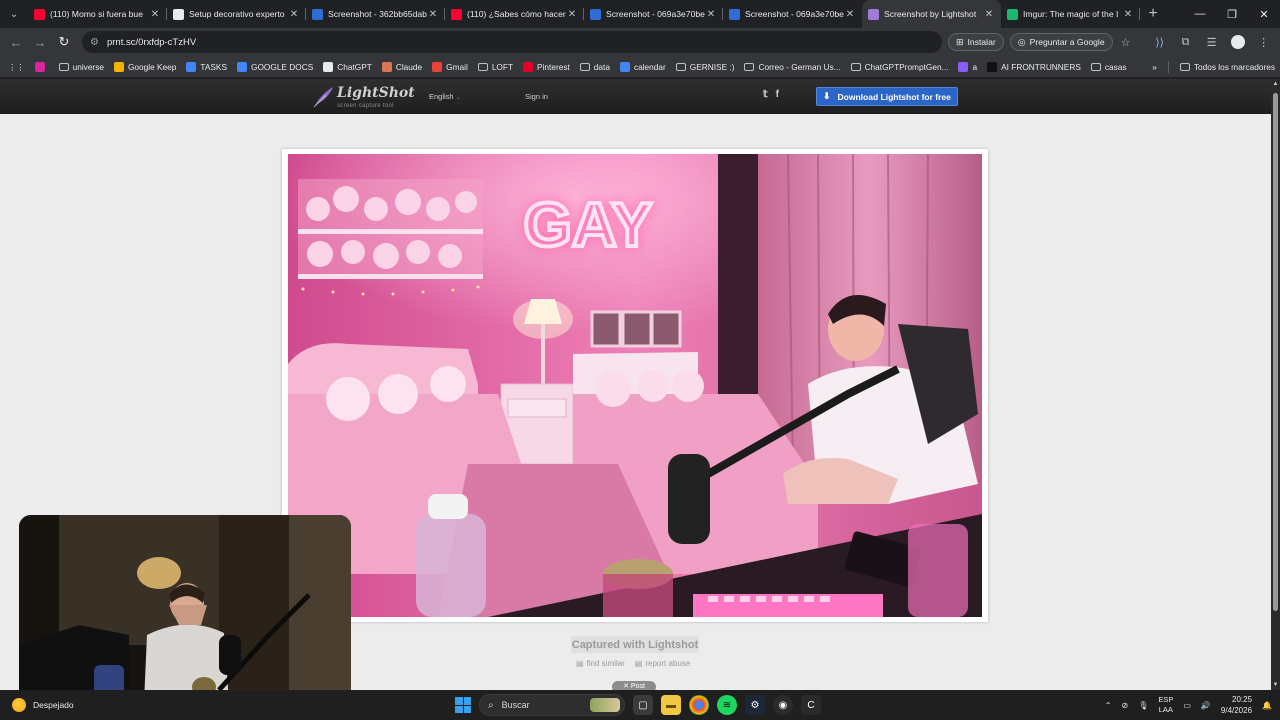  What do you see at coordinates (931, 14) in the screenshot?
I see `browser-tab: Screenshot by Lightshot ✕` at bounding box center [931, 14].